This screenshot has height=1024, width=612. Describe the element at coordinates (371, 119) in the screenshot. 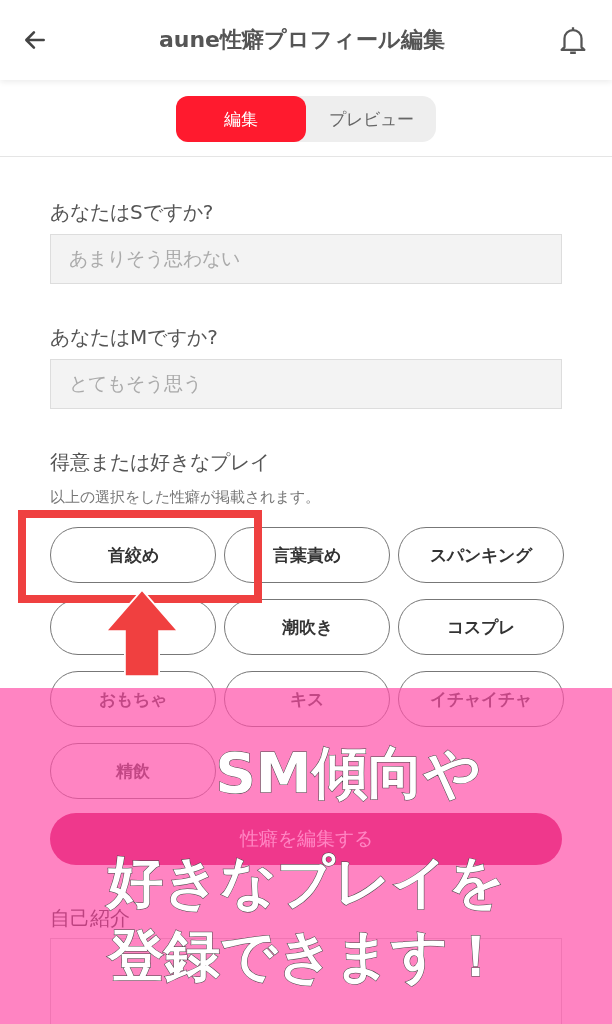

I see `tab: プレビュー` at that location.